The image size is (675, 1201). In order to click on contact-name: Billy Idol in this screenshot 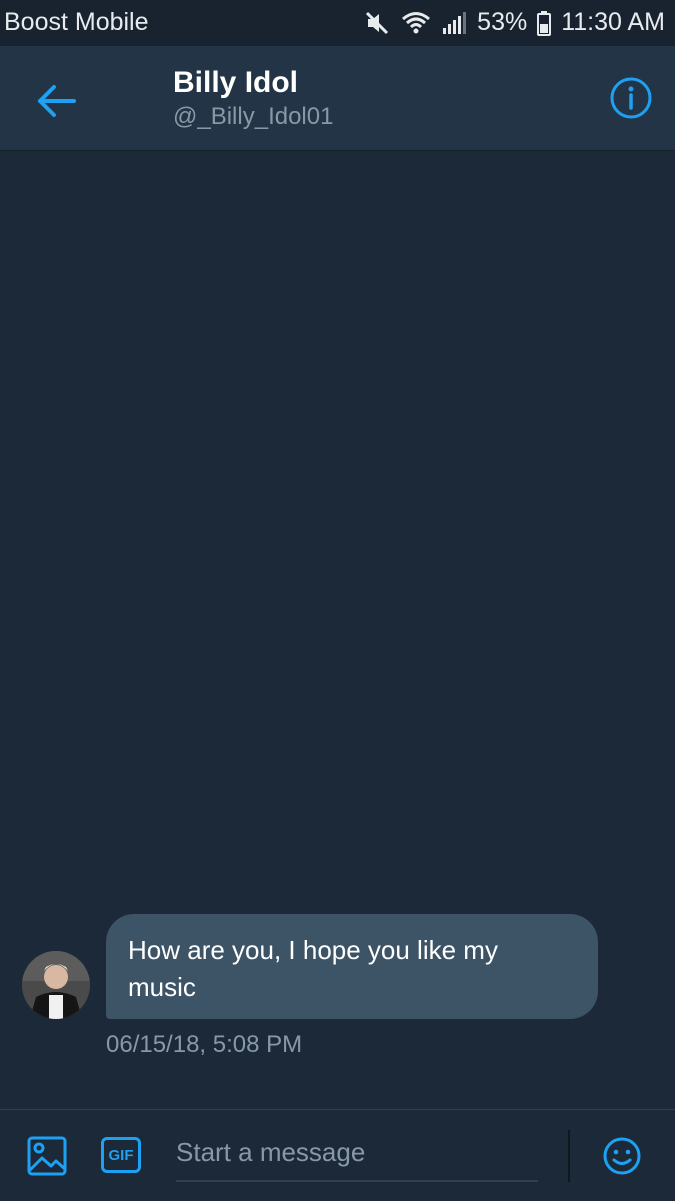, I will do `click(236, 82)`.